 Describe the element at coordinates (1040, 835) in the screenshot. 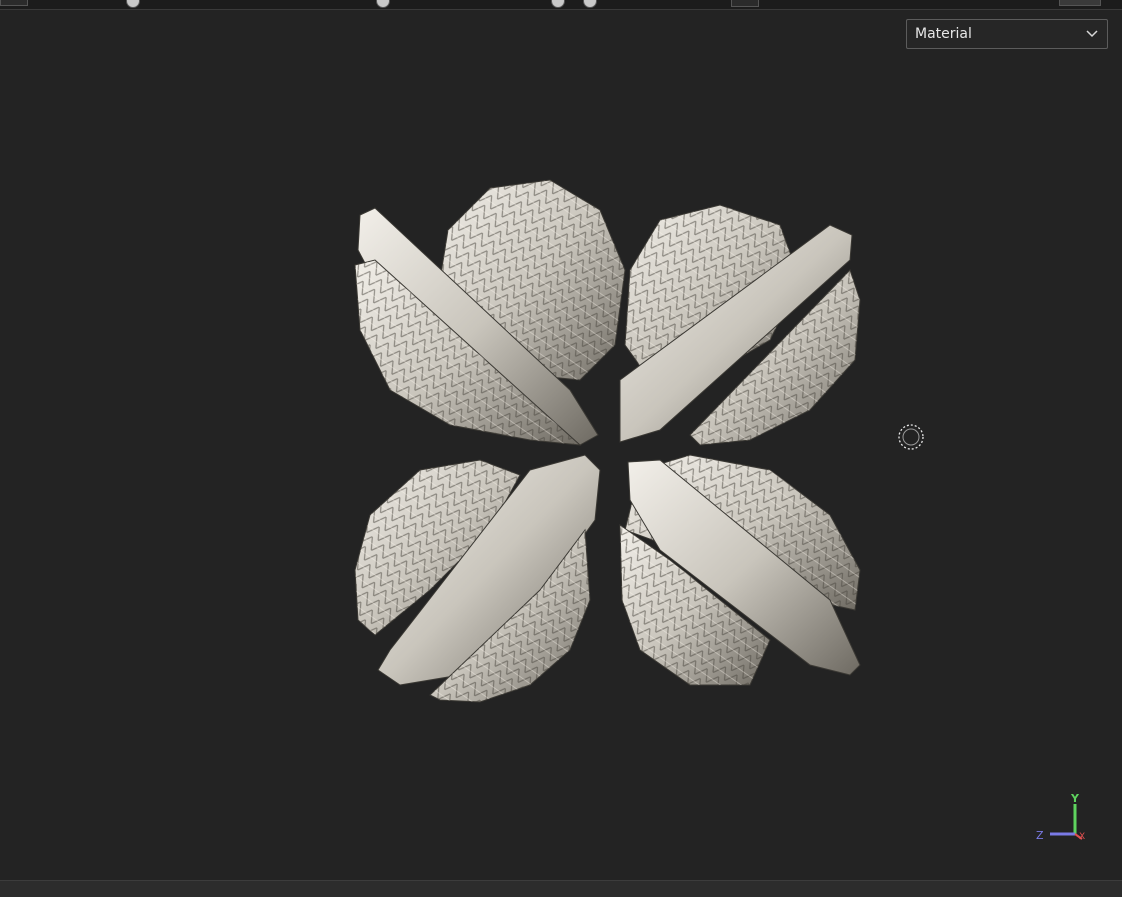

I see `axis-z-label: Z` at that location.